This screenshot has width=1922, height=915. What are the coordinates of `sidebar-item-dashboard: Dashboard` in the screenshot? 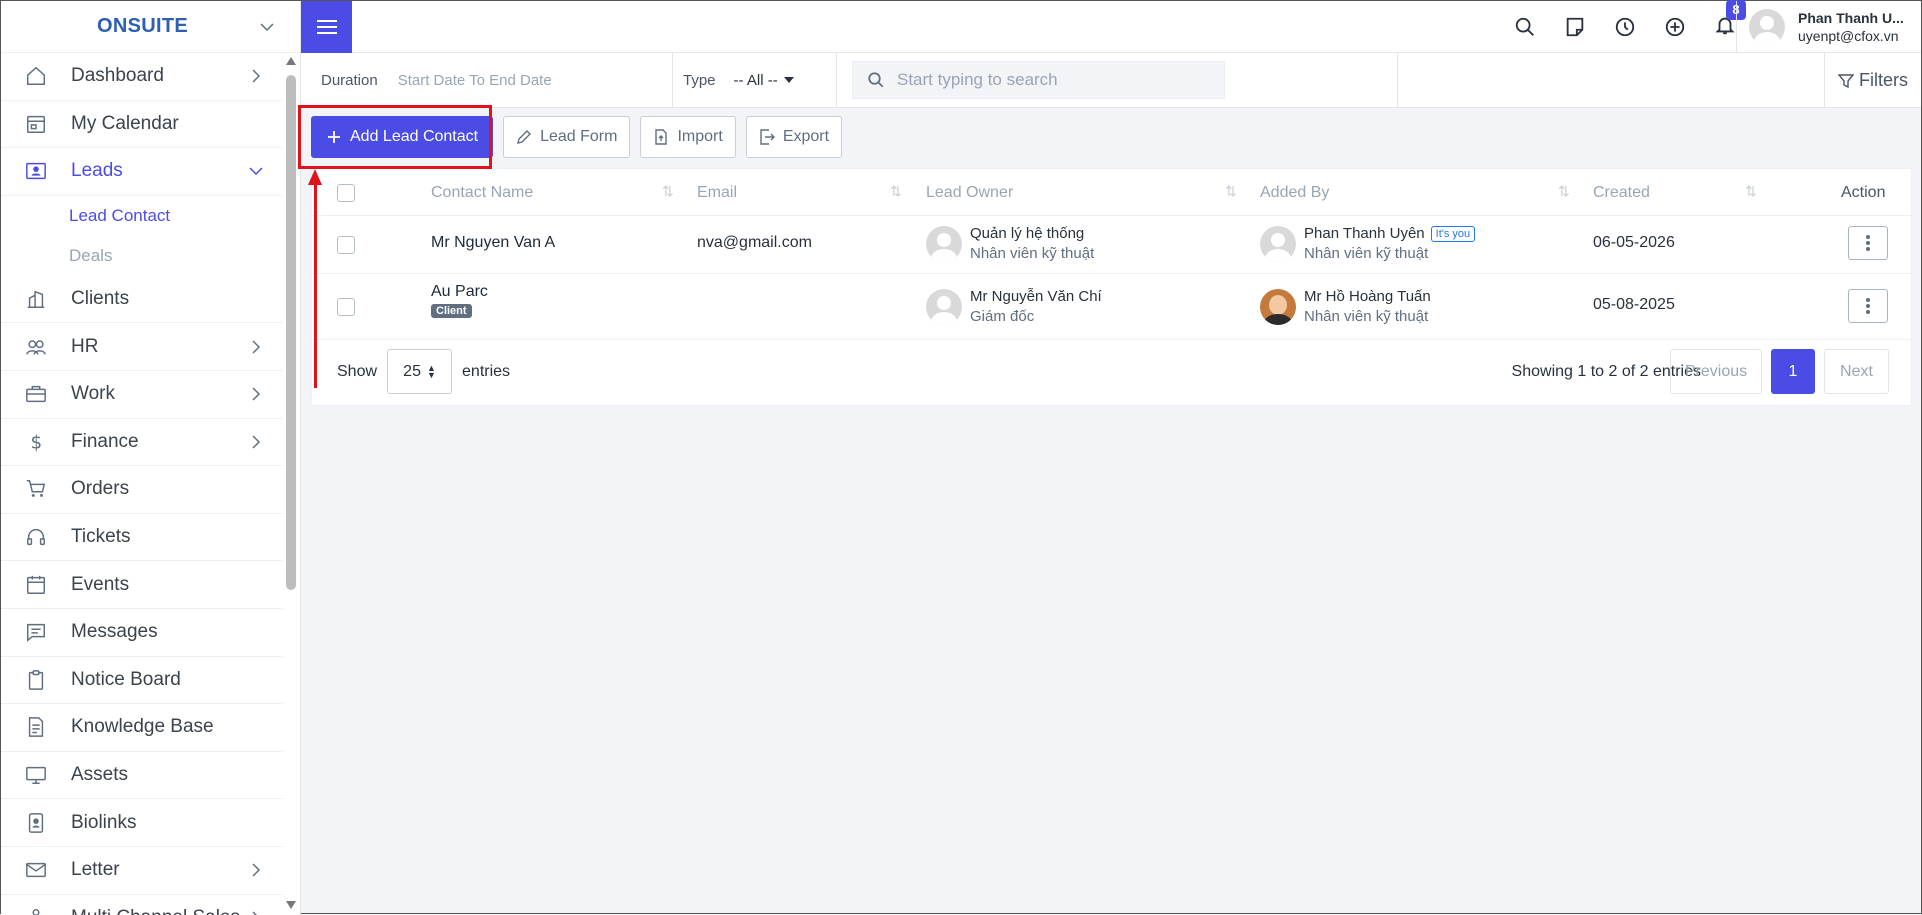 It's located at (142, 77).